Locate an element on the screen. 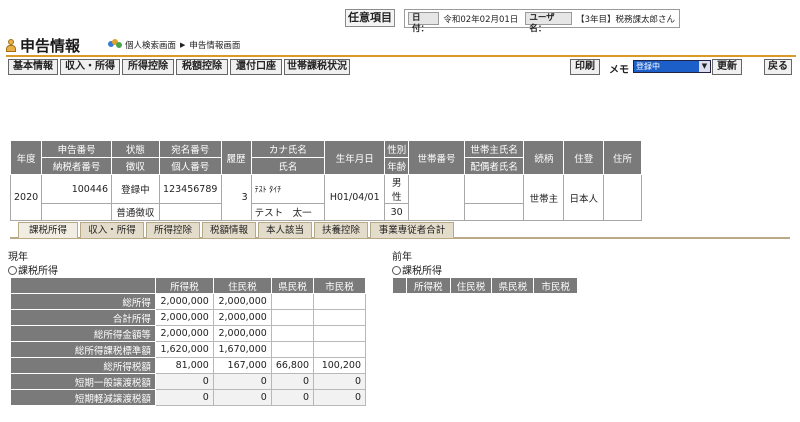  col-resident-tax: 住民税 is located at coordinates (471, 285).